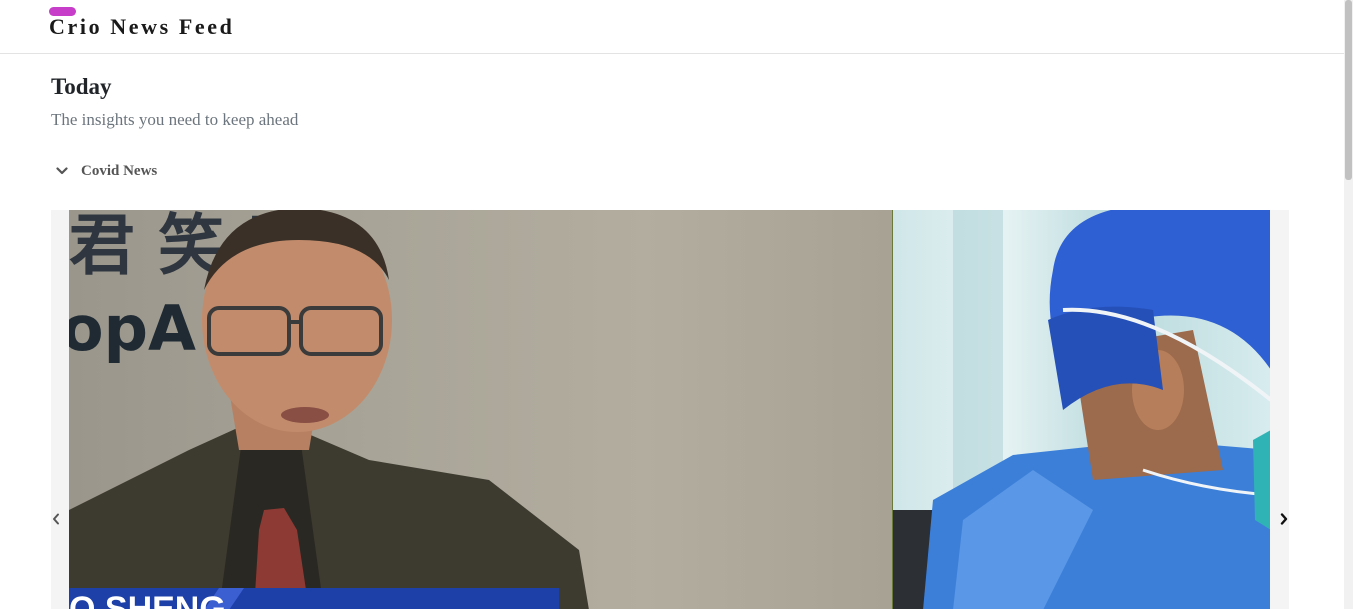  What do you see at coordinates (62, 171) in the screenshot?
I see `chevron-down-icon` at bounding box center [62, 171].